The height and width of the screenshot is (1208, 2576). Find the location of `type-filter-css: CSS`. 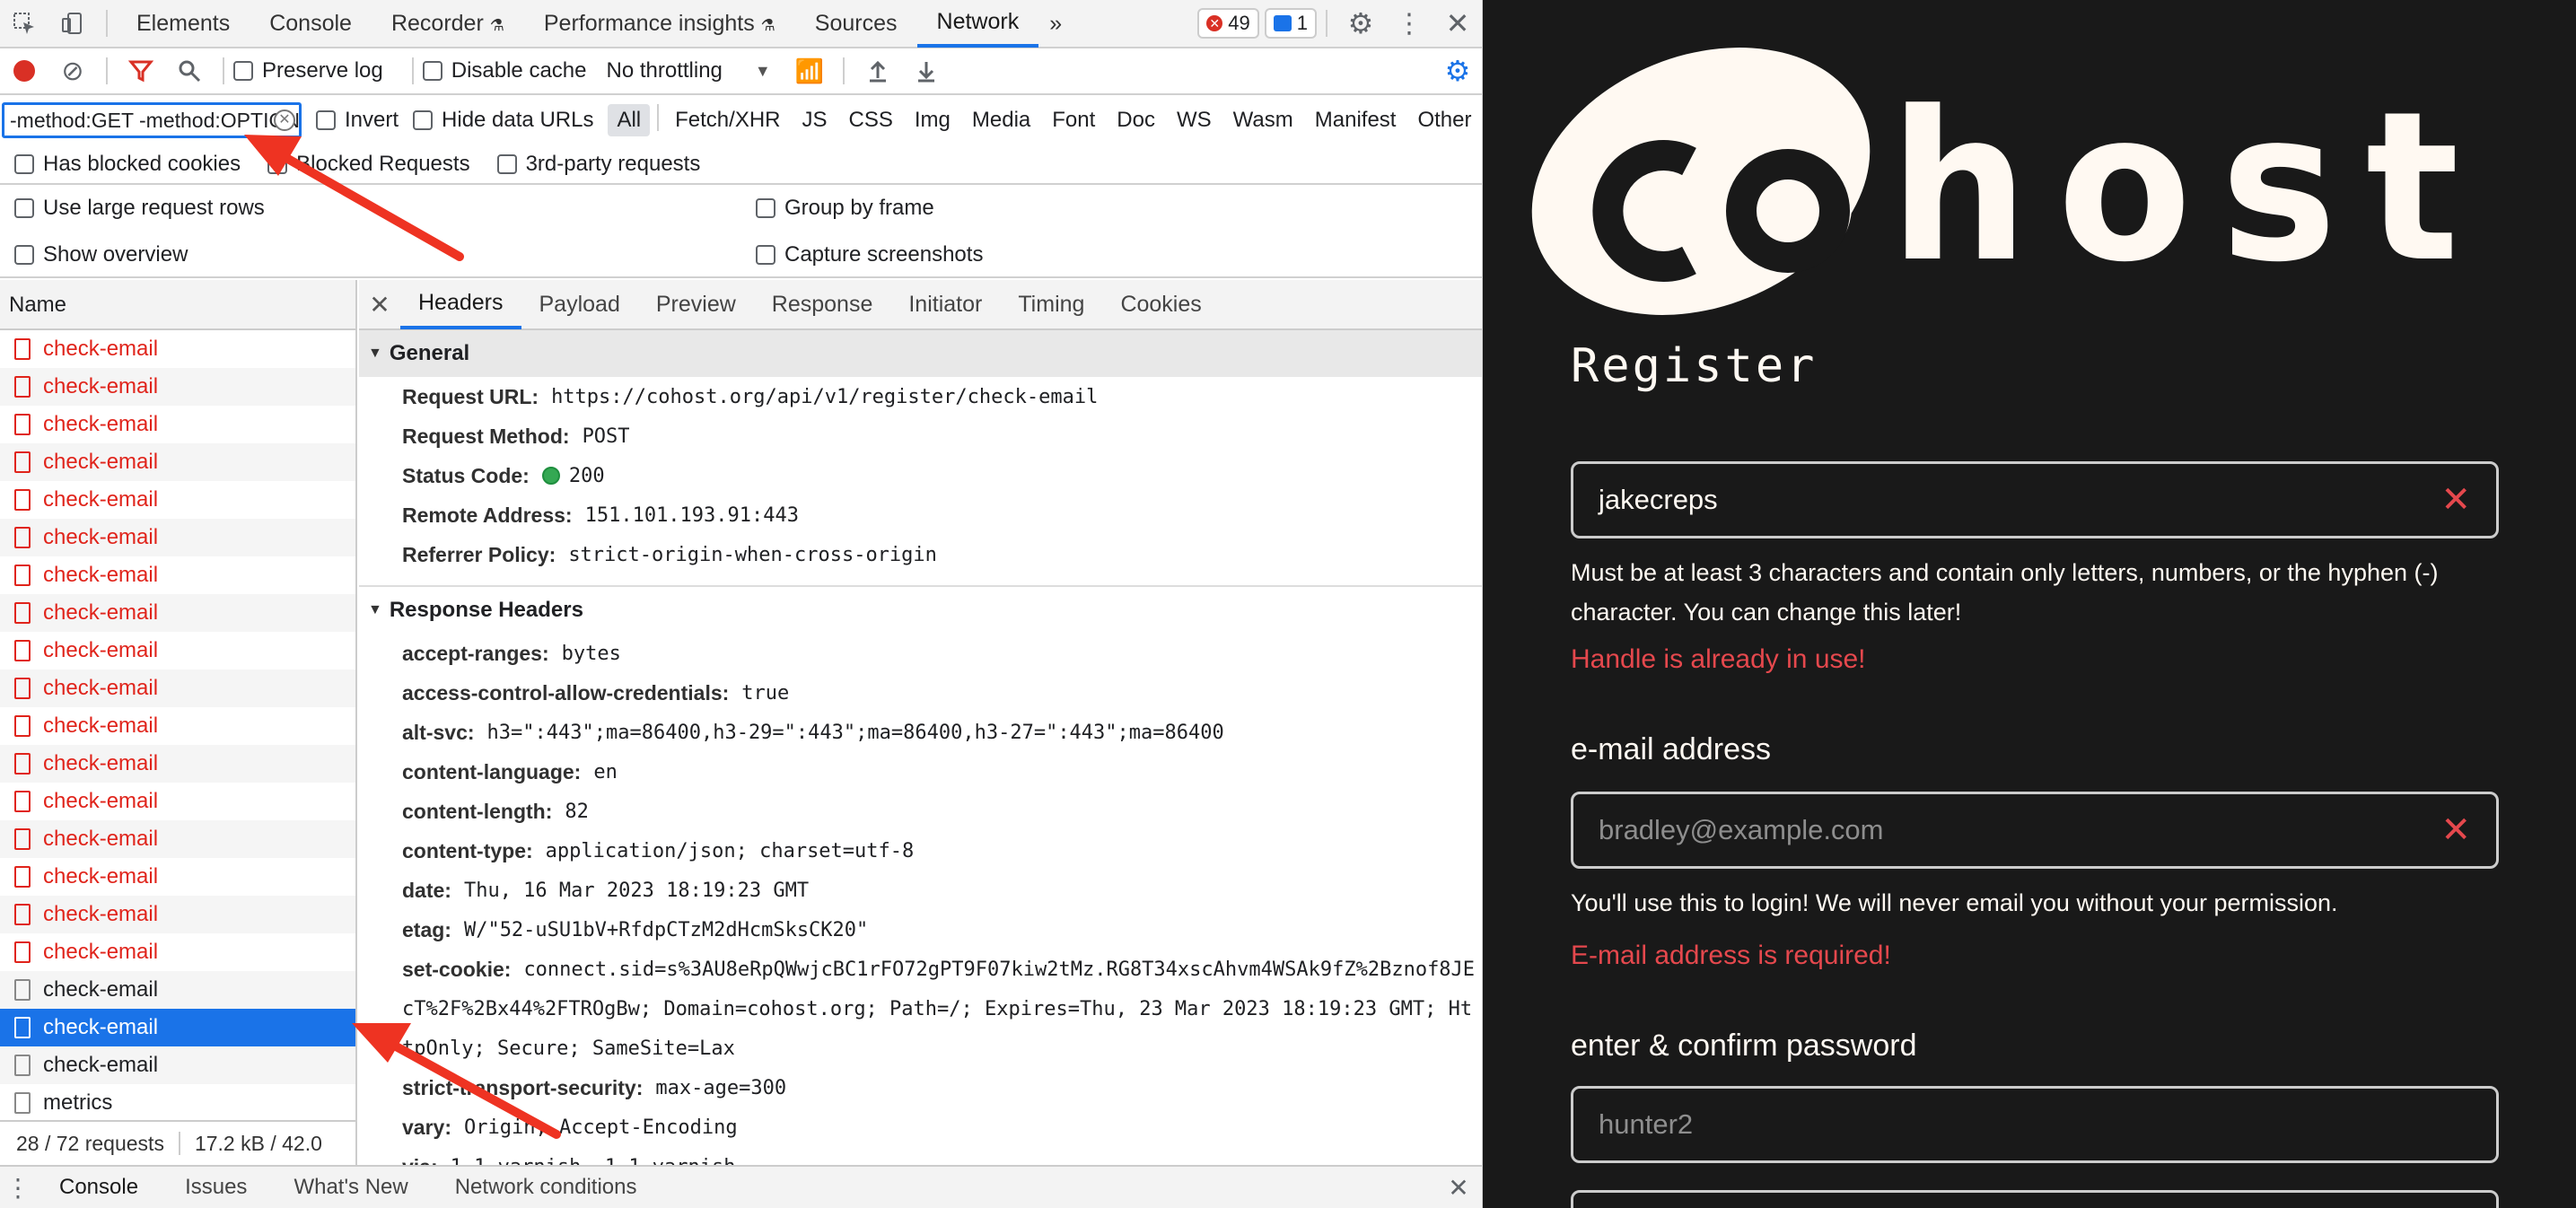

type-filter-css: CSS is located at coordinates (871, 120).